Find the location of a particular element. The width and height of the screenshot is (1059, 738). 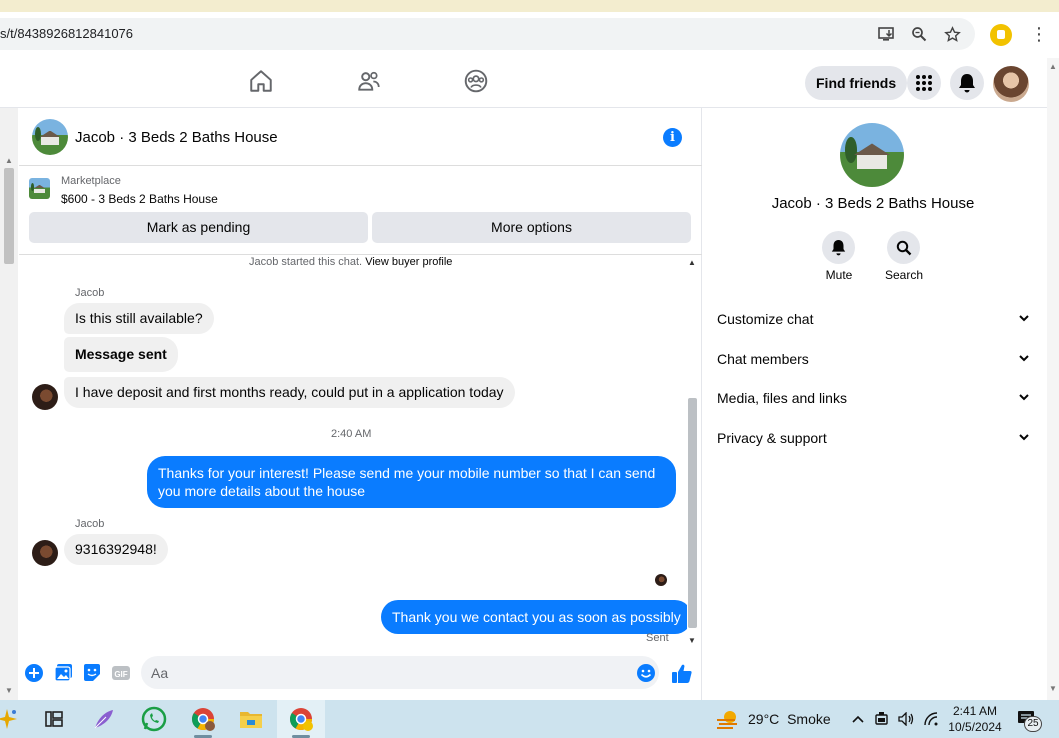

seen-indicator-avatar is located at coordinates (661, 580).